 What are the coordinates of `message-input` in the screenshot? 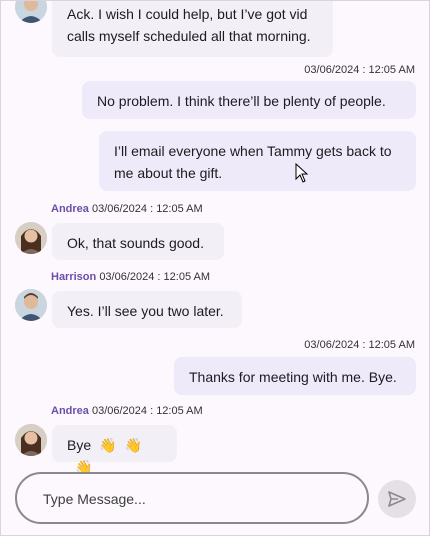 It's located at (193, 499).